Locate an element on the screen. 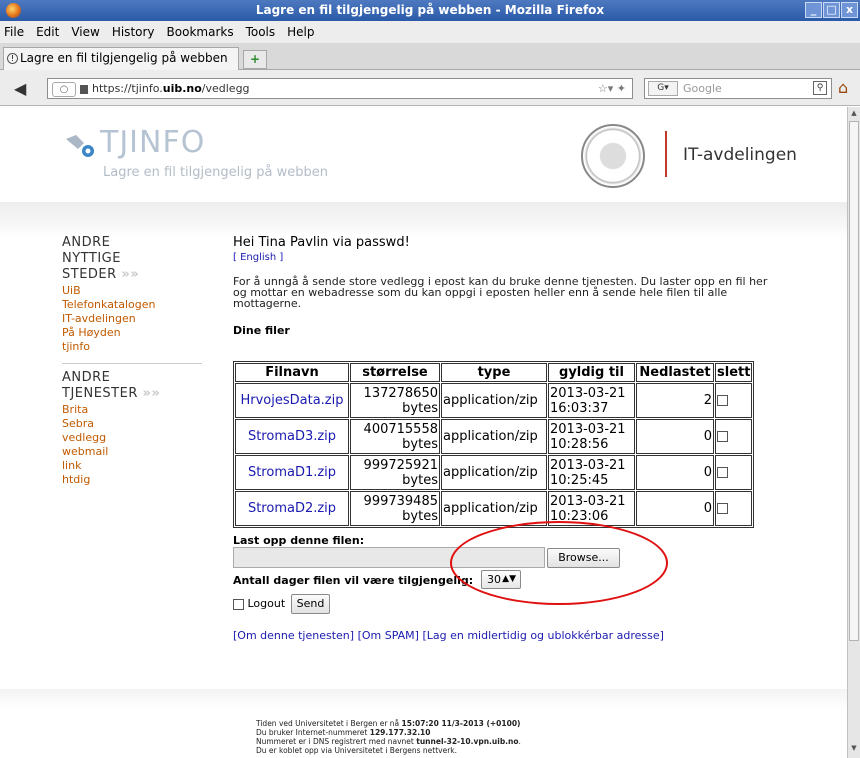 The image size is (860, 758). footer-text: Tiden ved Universitetet i Bergen er nå is located at coordinates (329, 723).